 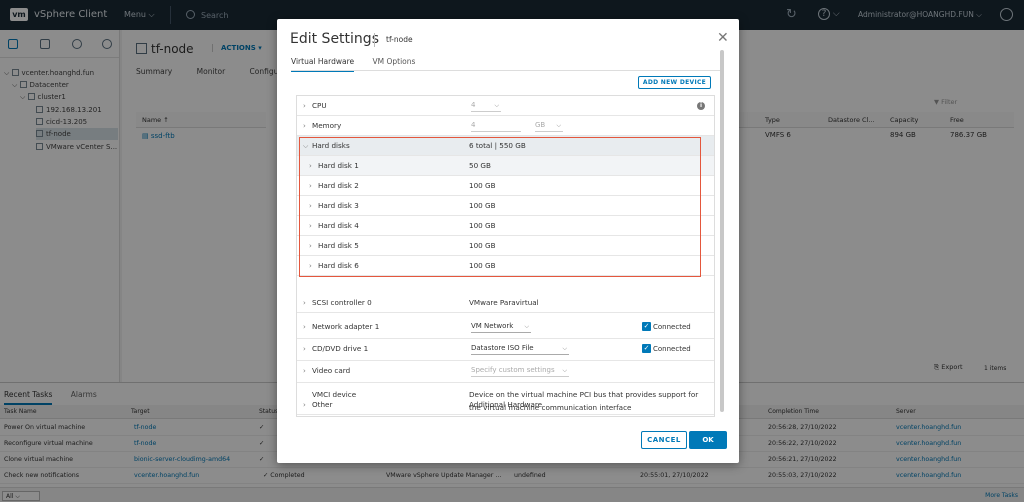 I want to click on hw-row-other: › Other Additional Hardware, so click(x=505, y=405).